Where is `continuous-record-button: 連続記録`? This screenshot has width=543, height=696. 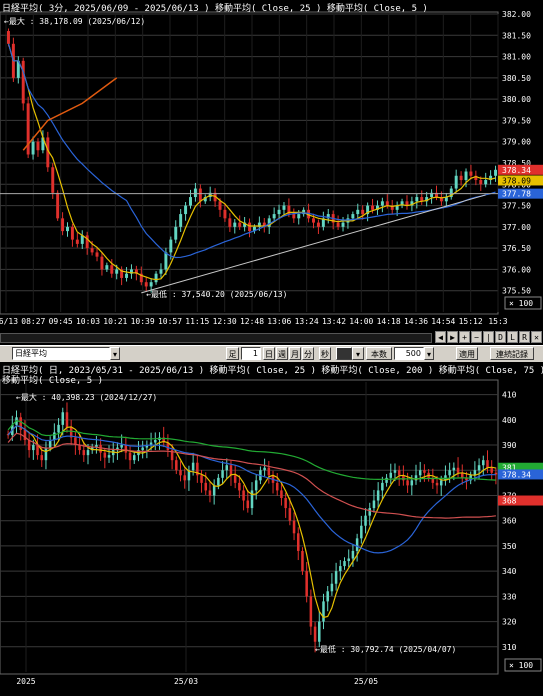 continuous-record-button: 連続記録 is located at coordinates (512, 353).